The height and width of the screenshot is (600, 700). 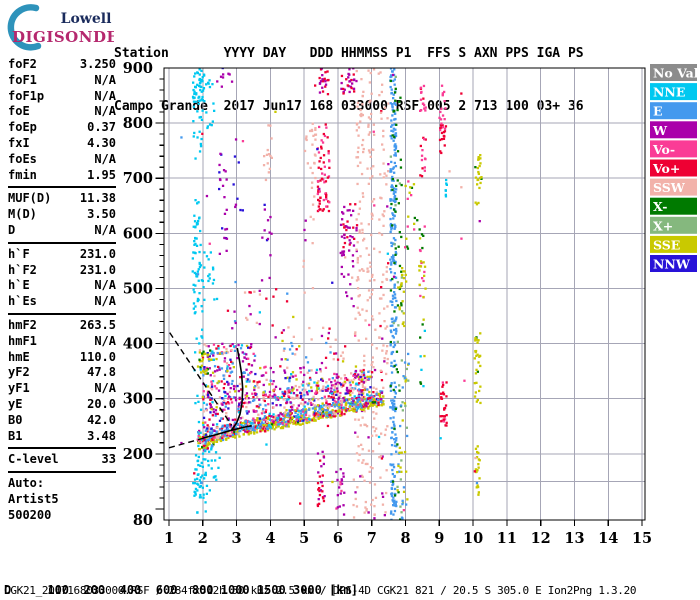 What do you see at coordinates (304, 538) in the screenshot?
I see `x-tick-label: 5` at bounding box center [304, 538].